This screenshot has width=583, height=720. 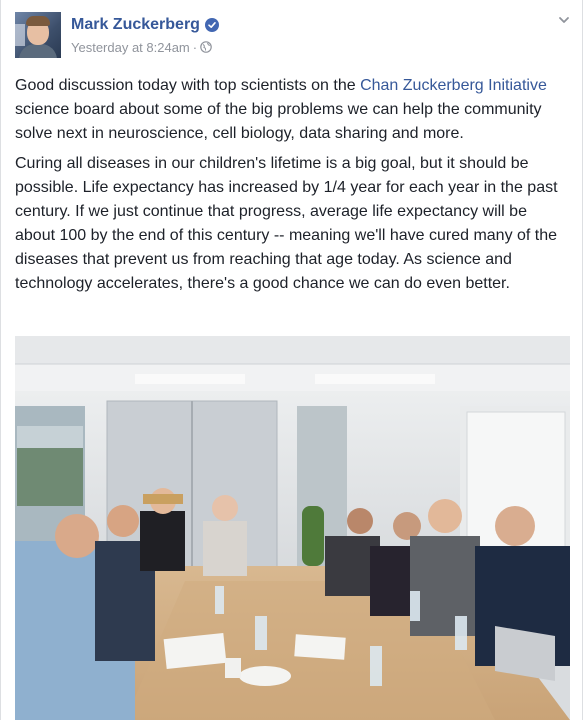 I want to click on chan-zuckerberg-initiative-link: Chan Zuckerberg Initiative, so click(x=453, y=85).